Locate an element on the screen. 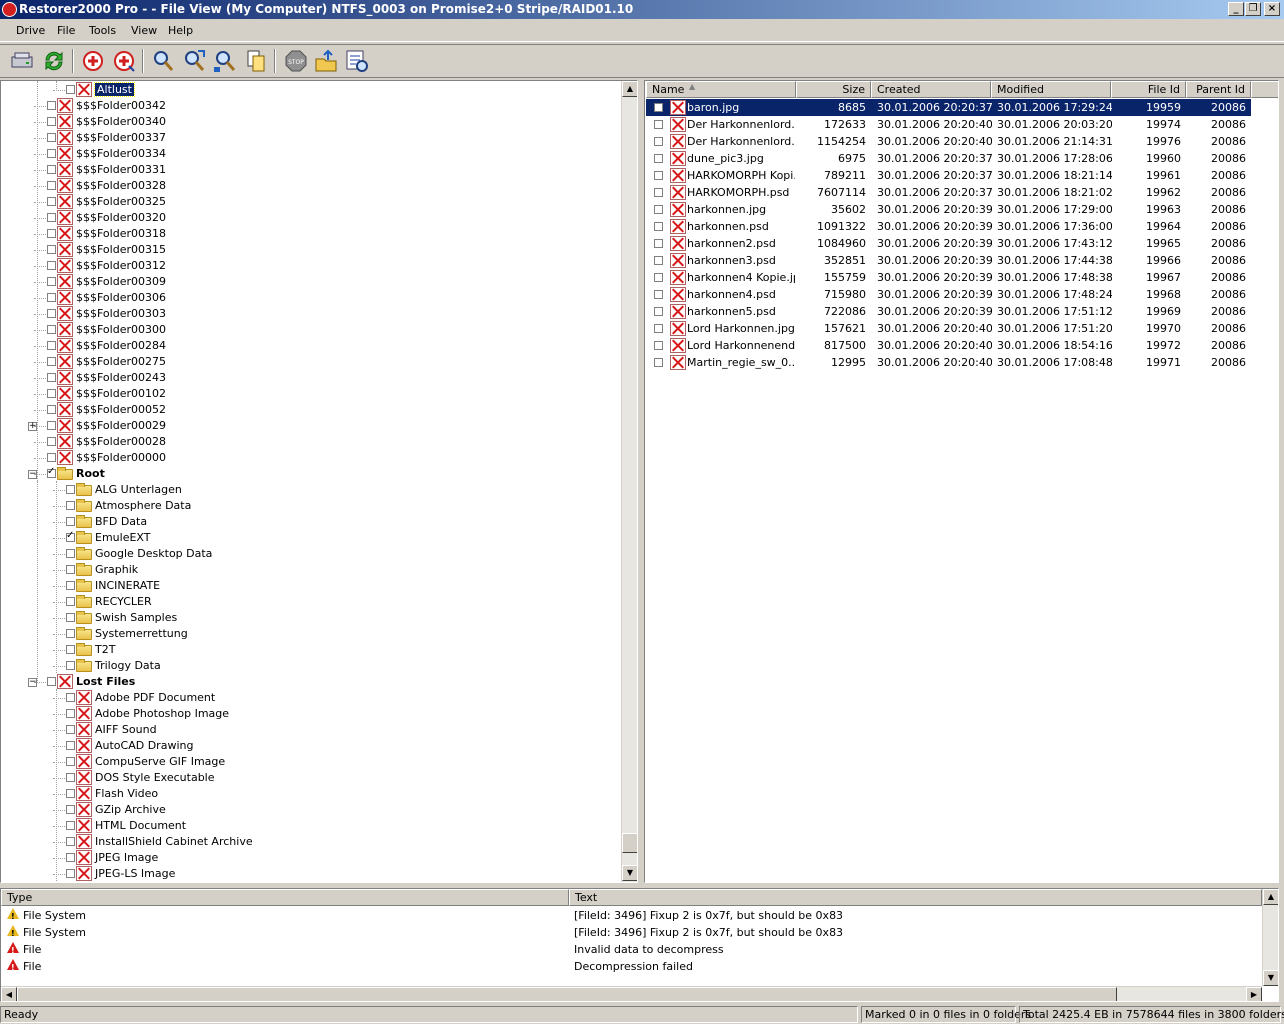  tree-item-folder: T2T is located at coordinates (310, 650).